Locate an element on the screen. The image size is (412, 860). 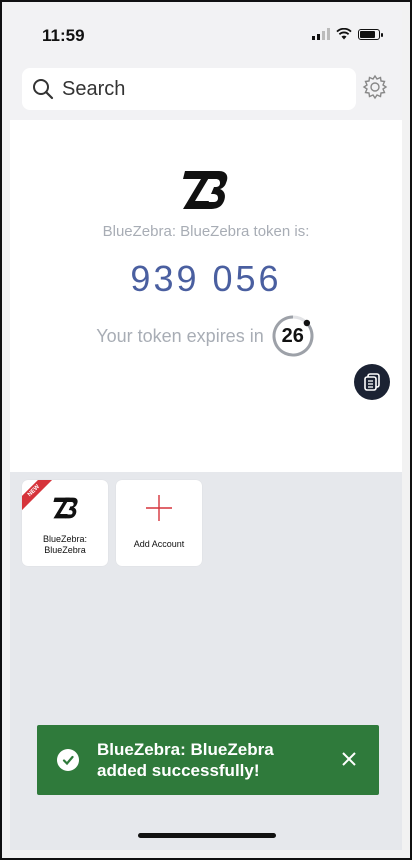
status-time: 11:59 is located at coordinates (63, 35).